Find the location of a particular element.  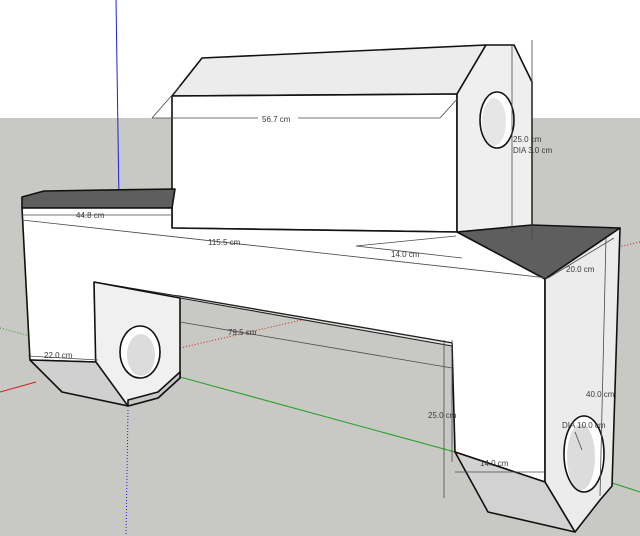

step-top-face is located at coordinates (98, 198).